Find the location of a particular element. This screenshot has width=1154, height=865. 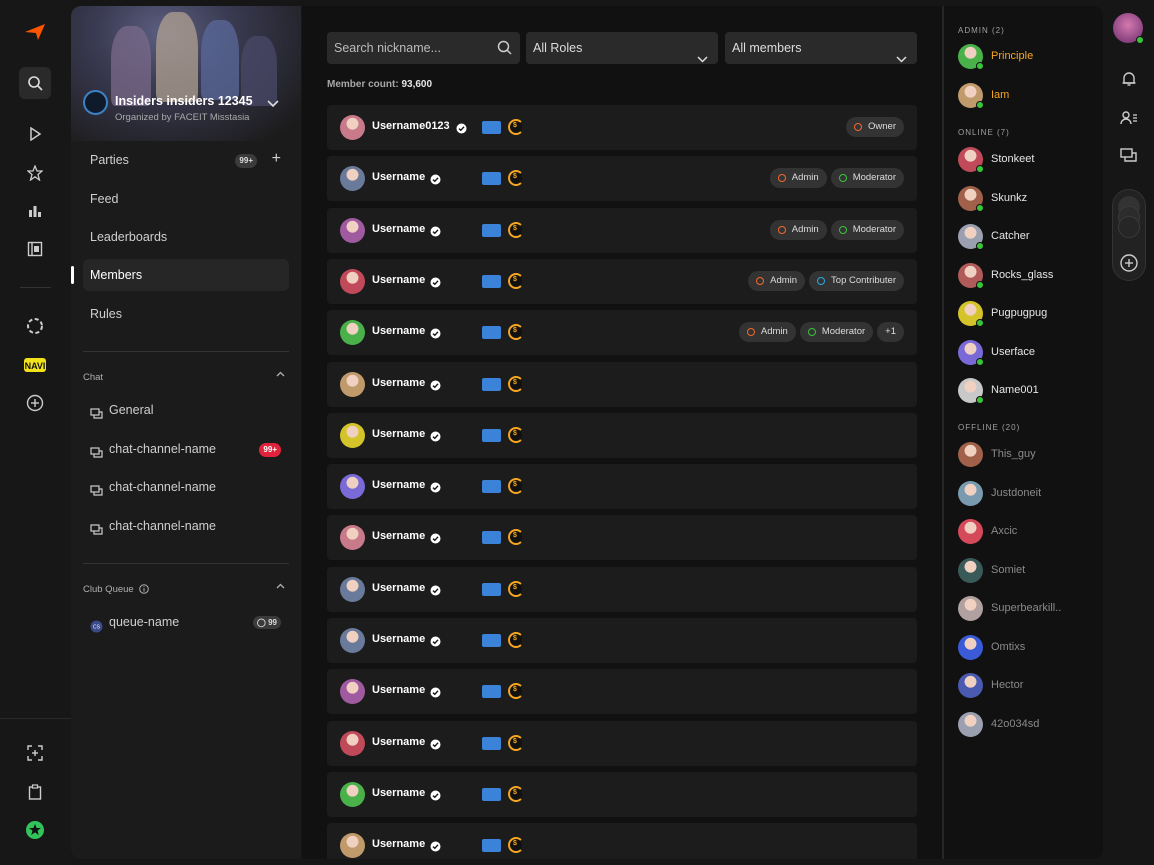

sidebar-member: Stonkeet is located at coordinates (1028, 161).